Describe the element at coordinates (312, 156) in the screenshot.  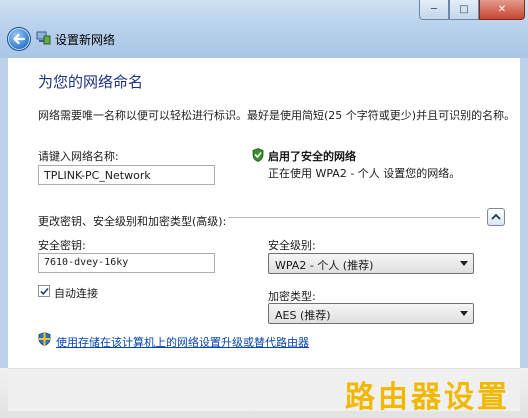
I see `secure-network-title: 启用了安全的网络` at that location.